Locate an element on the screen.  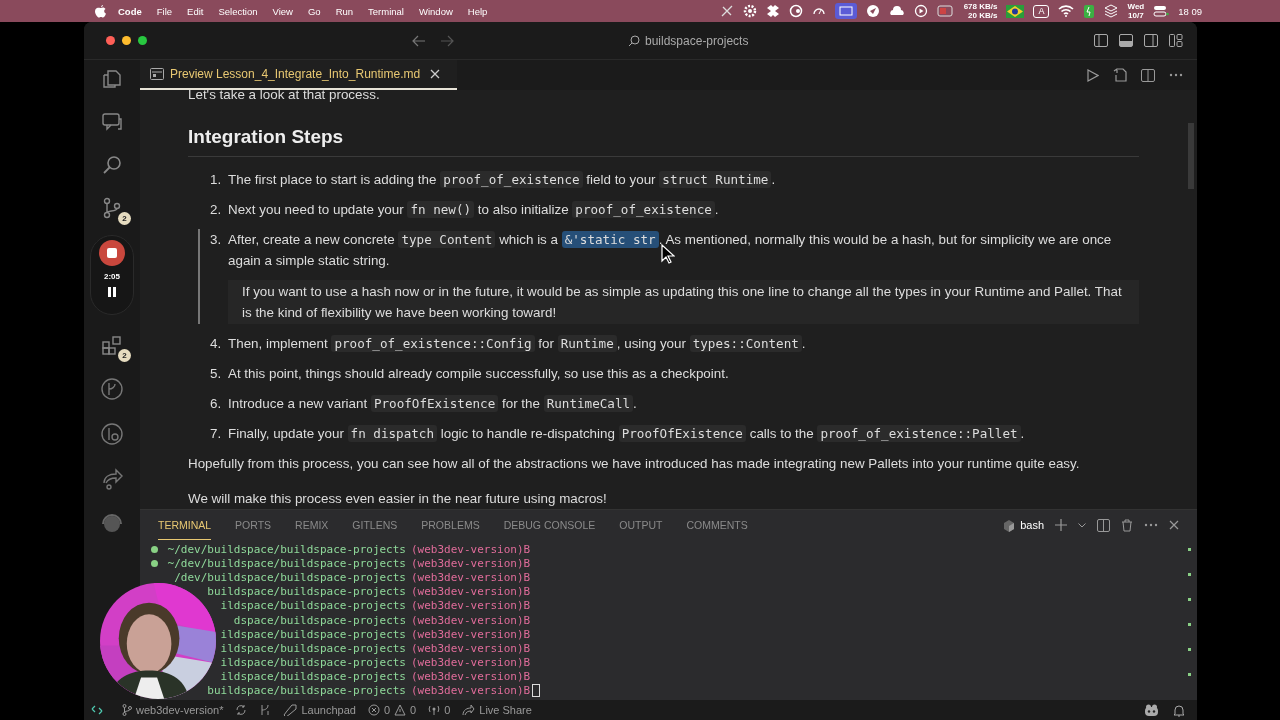
circle-icon is located at coordinates (795, 11).